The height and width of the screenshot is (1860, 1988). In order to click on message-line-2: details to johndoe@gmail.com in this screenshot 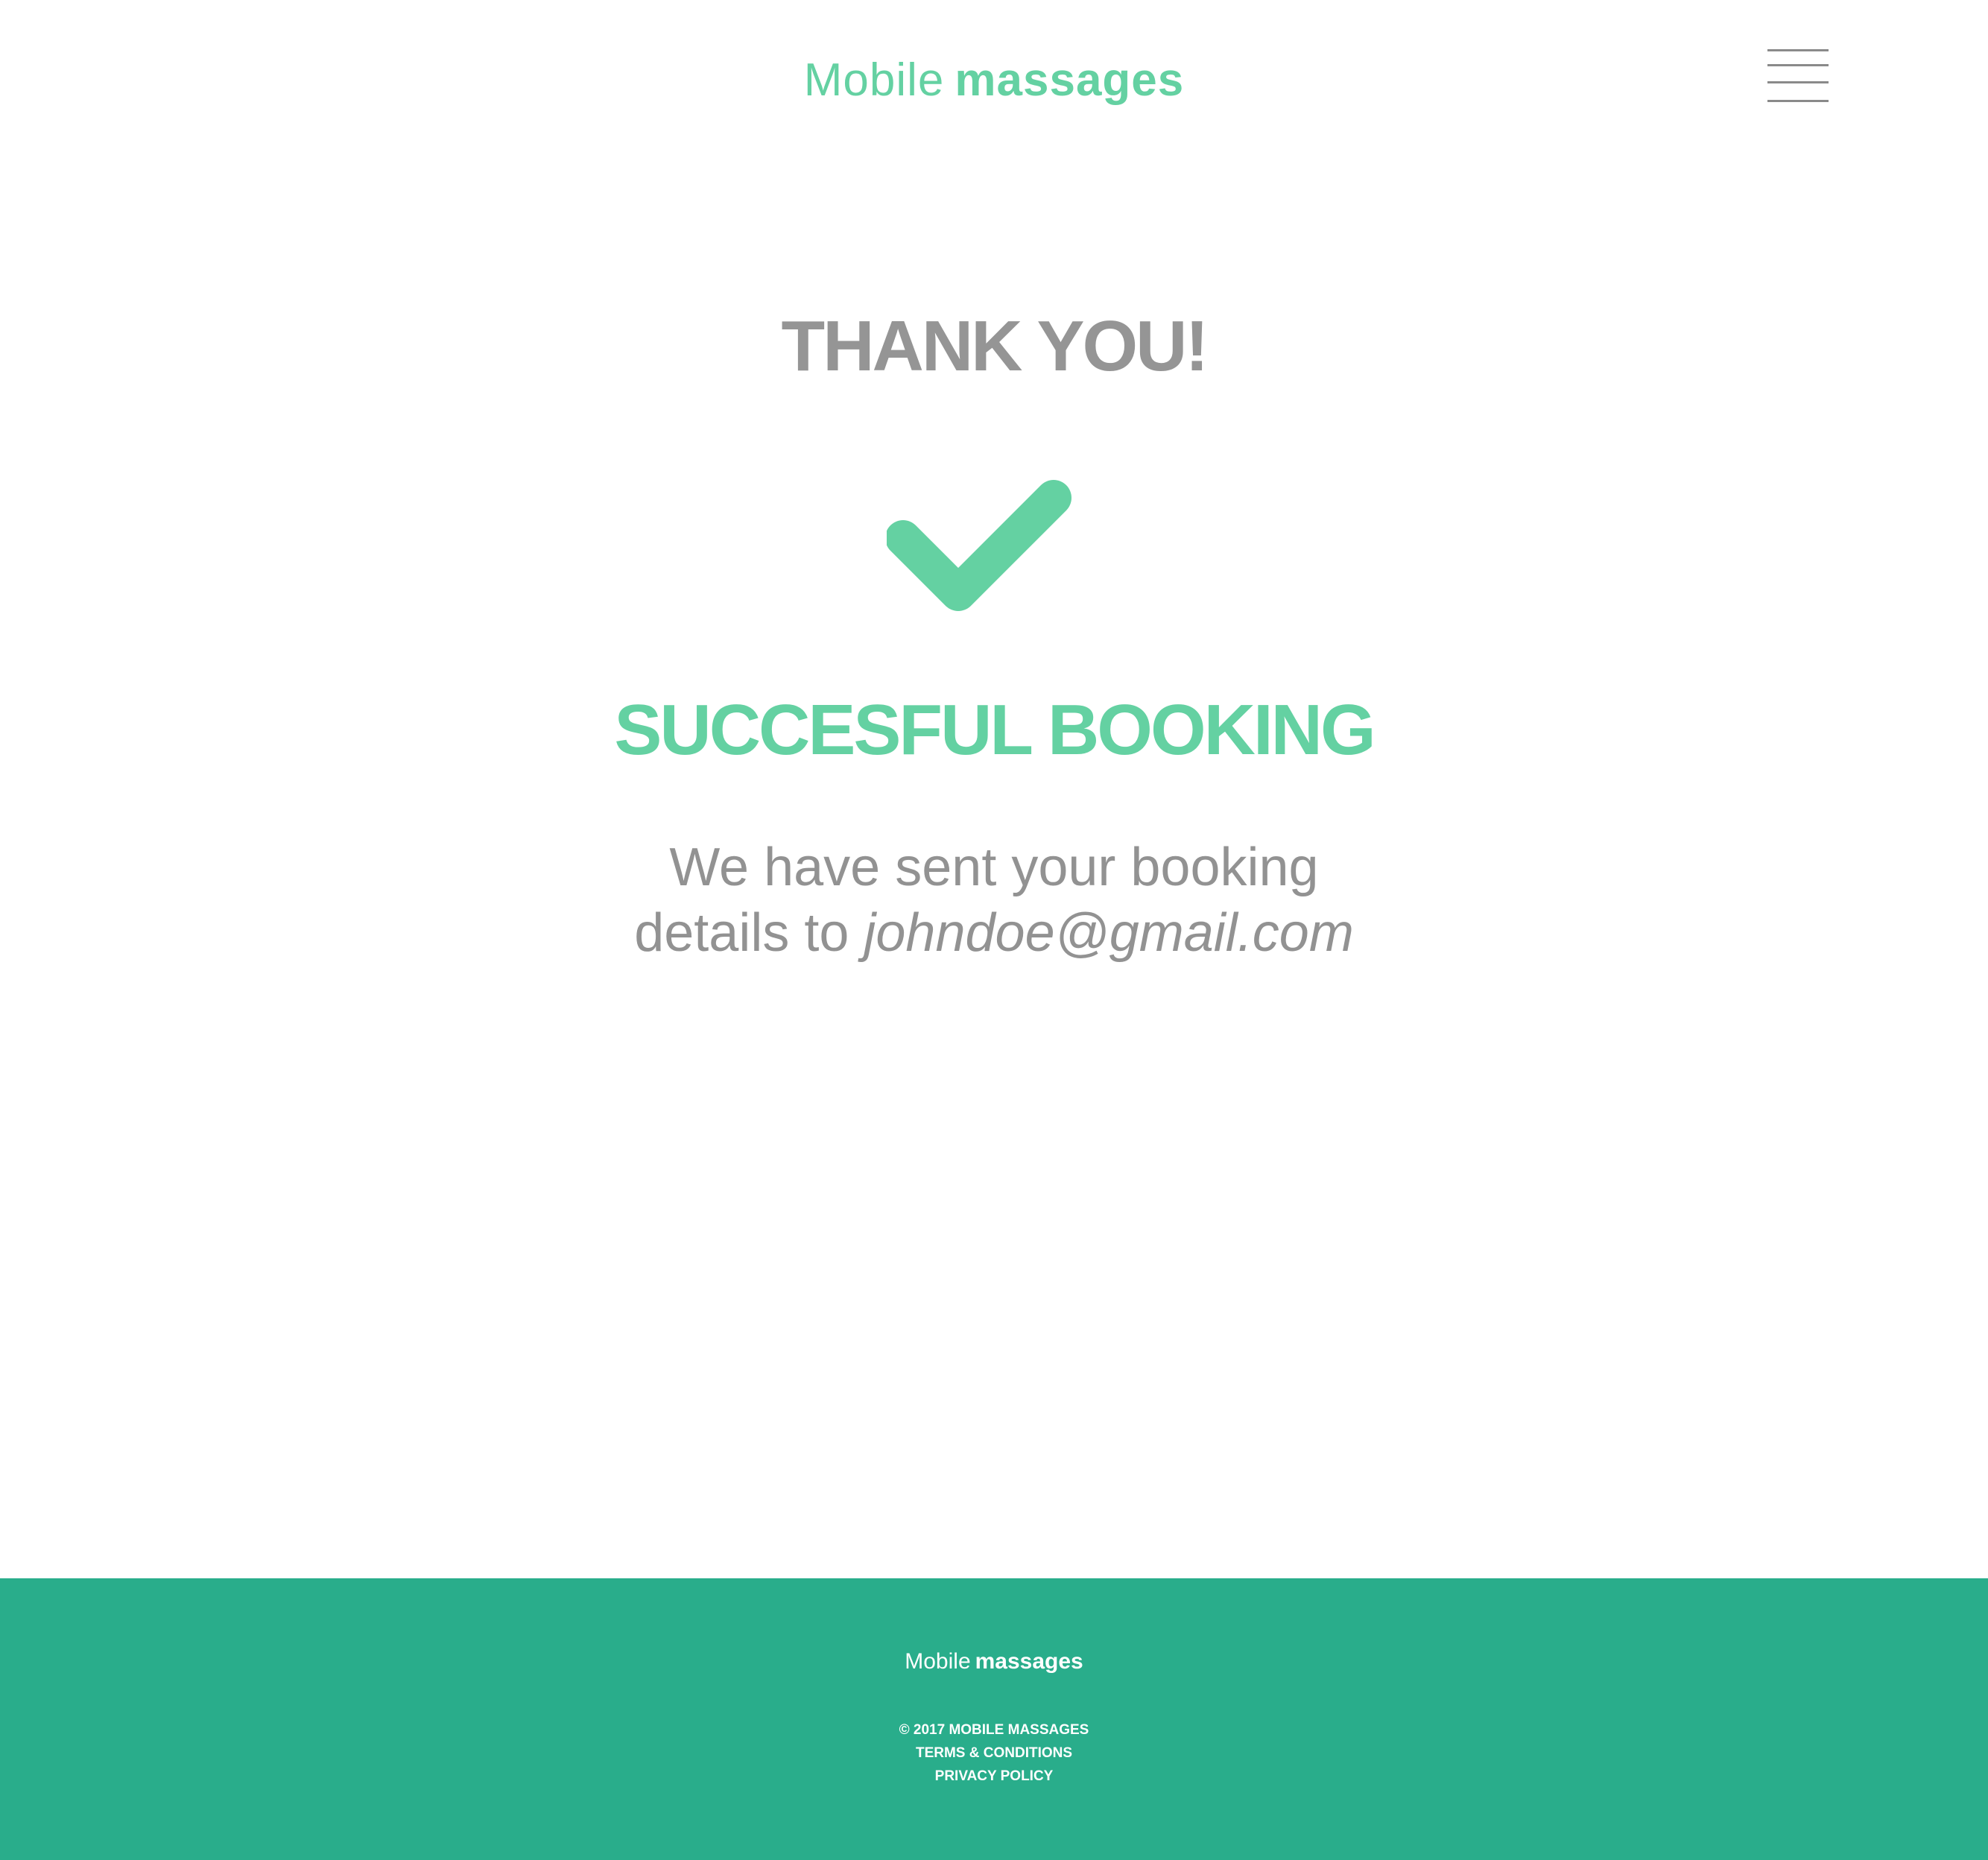, I will do `click(994, 933)`.